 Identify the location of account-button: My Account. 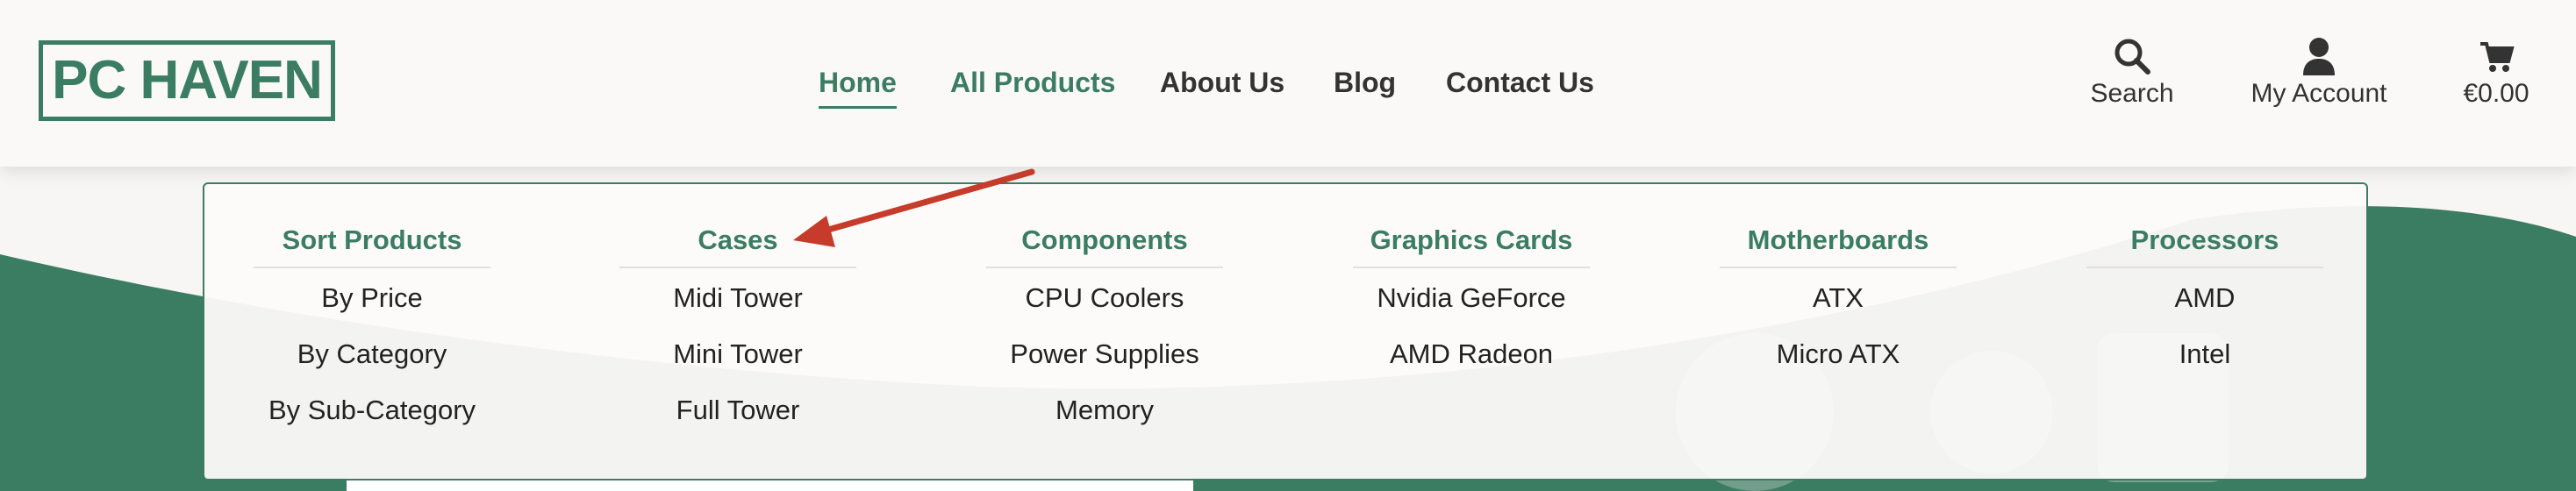
(2319, 73).